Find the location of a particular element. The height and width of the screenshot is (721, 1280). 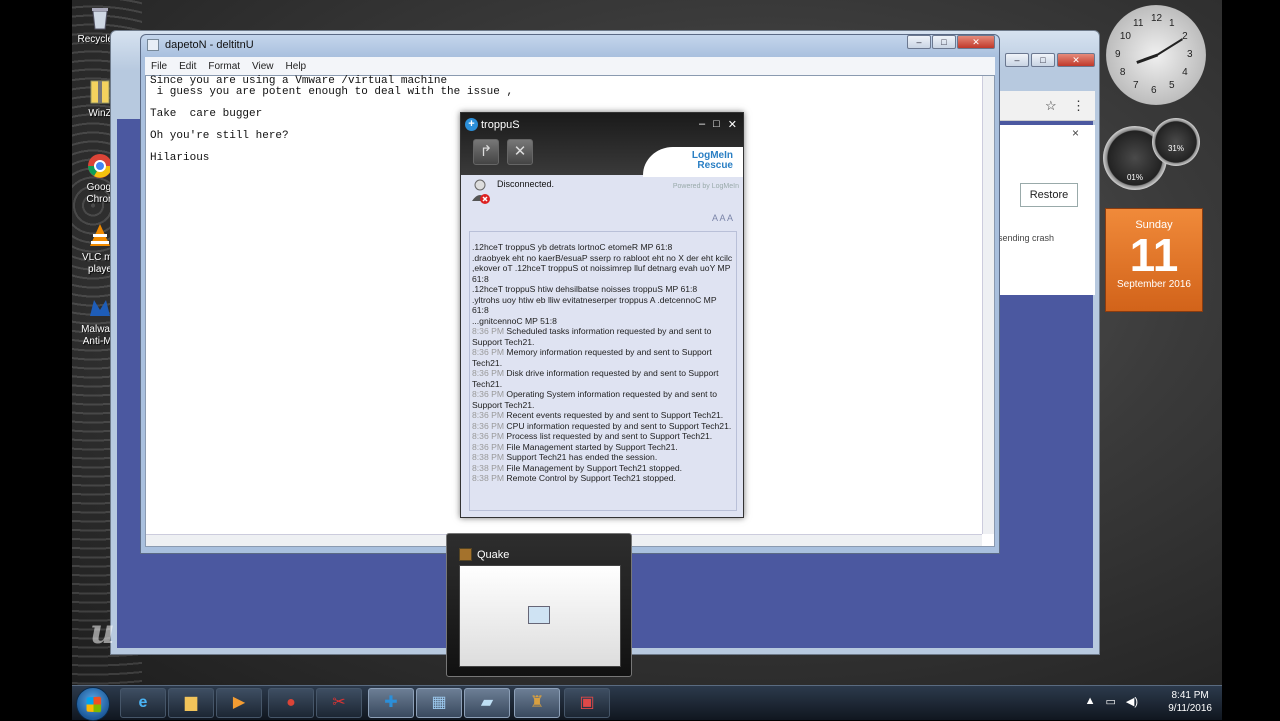

clock-number: 11 is located at coordinates (1138, 23).